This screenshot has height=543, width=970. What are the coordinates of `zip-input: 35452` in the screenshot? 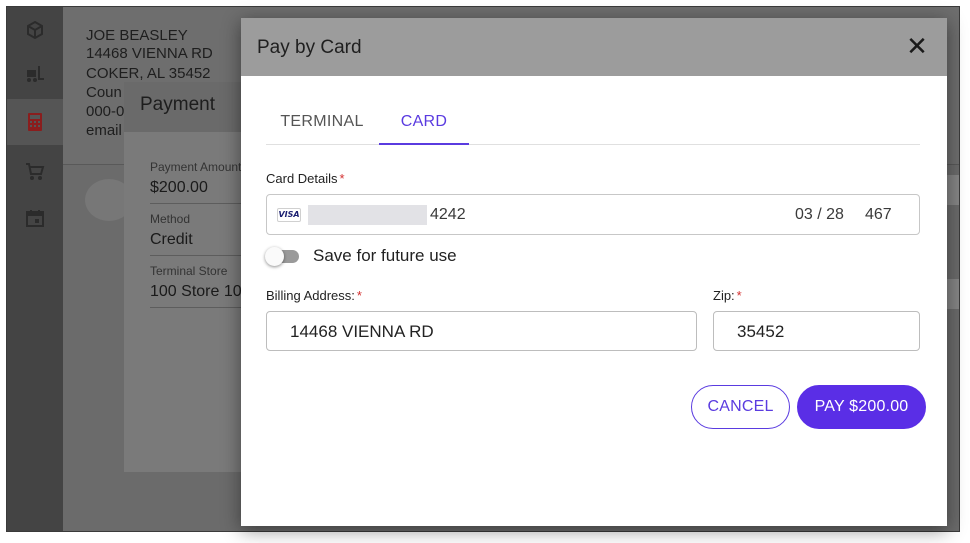 It's located at (816, 331).